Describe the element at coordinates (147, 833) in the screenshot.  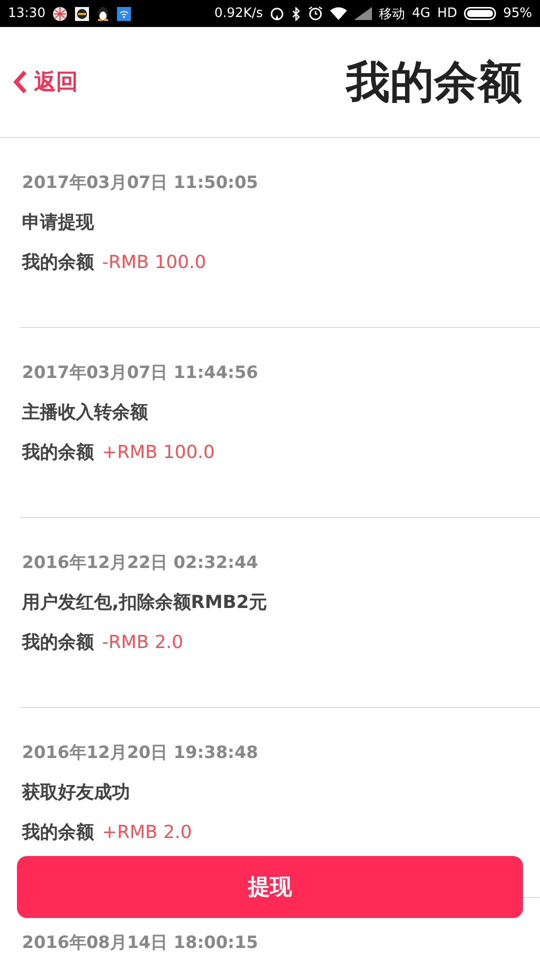
I see `balance-amount: +RMB 2.0` at that location.